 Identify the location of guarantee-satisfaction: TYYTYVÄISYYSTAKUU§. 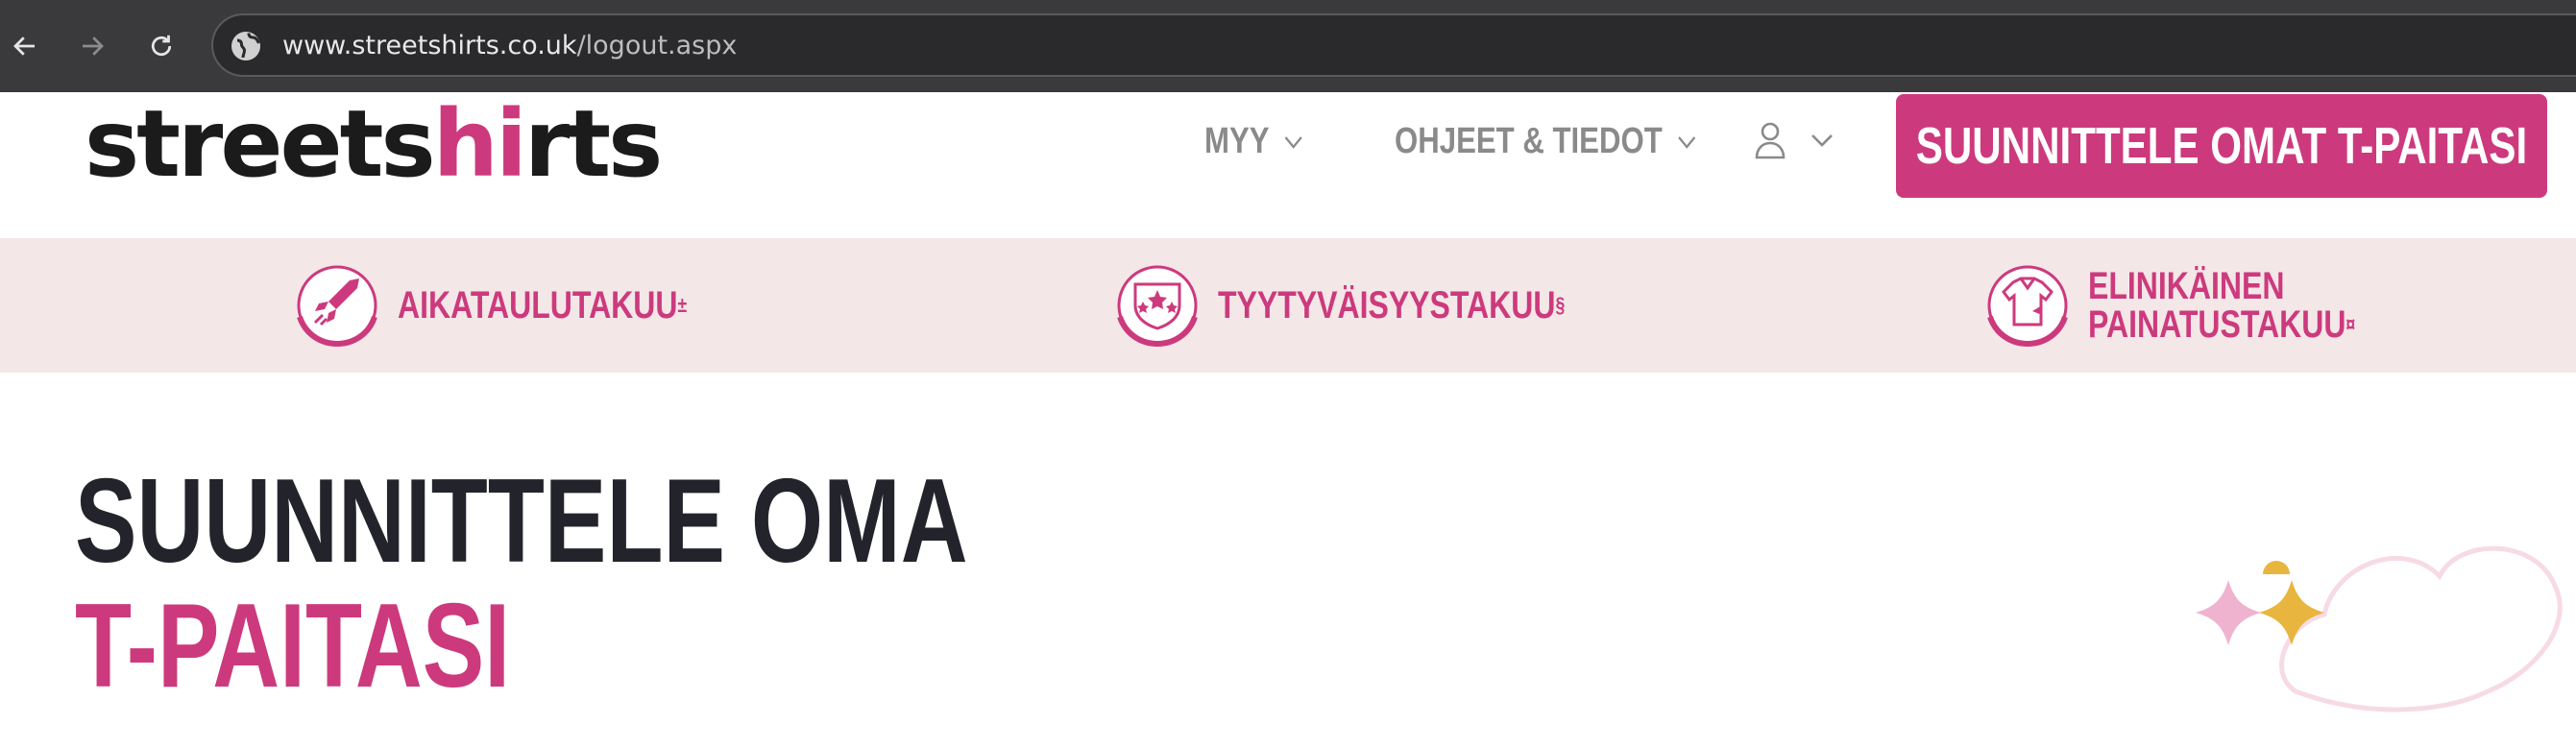
(1383, 305).